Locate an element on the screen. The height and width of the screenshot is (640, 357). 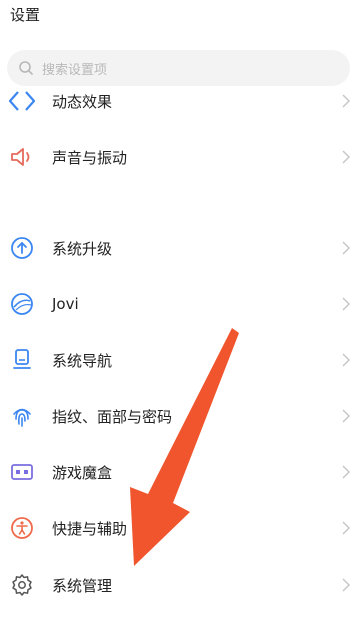
menu-item-label: Jovi is located at coordinates (65, 304).